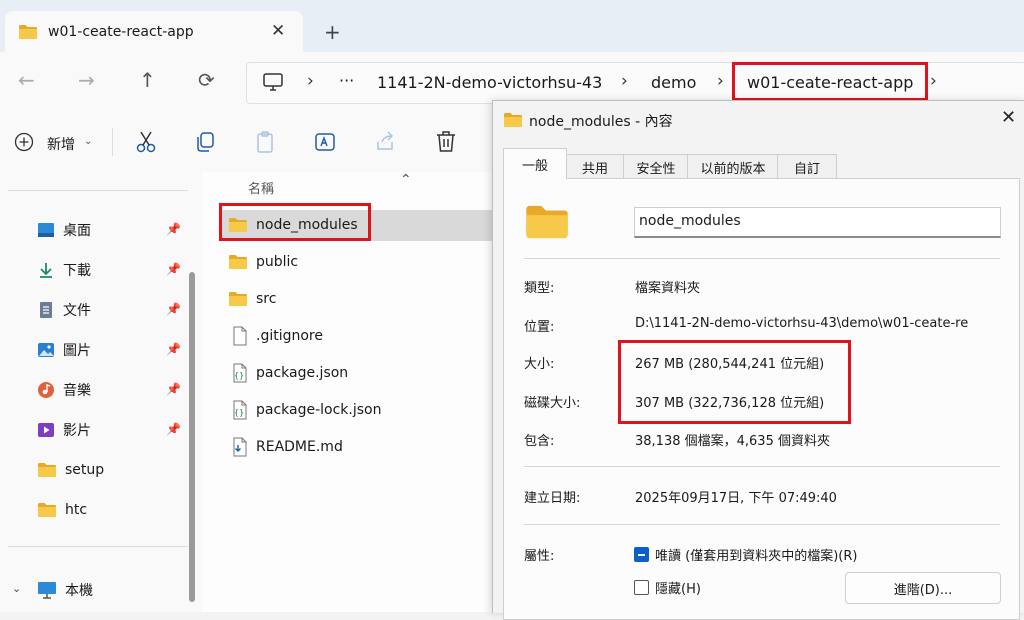 This screenshot has height=620, width=1024. I want to click on this-pc-icon, so click(273, 82).